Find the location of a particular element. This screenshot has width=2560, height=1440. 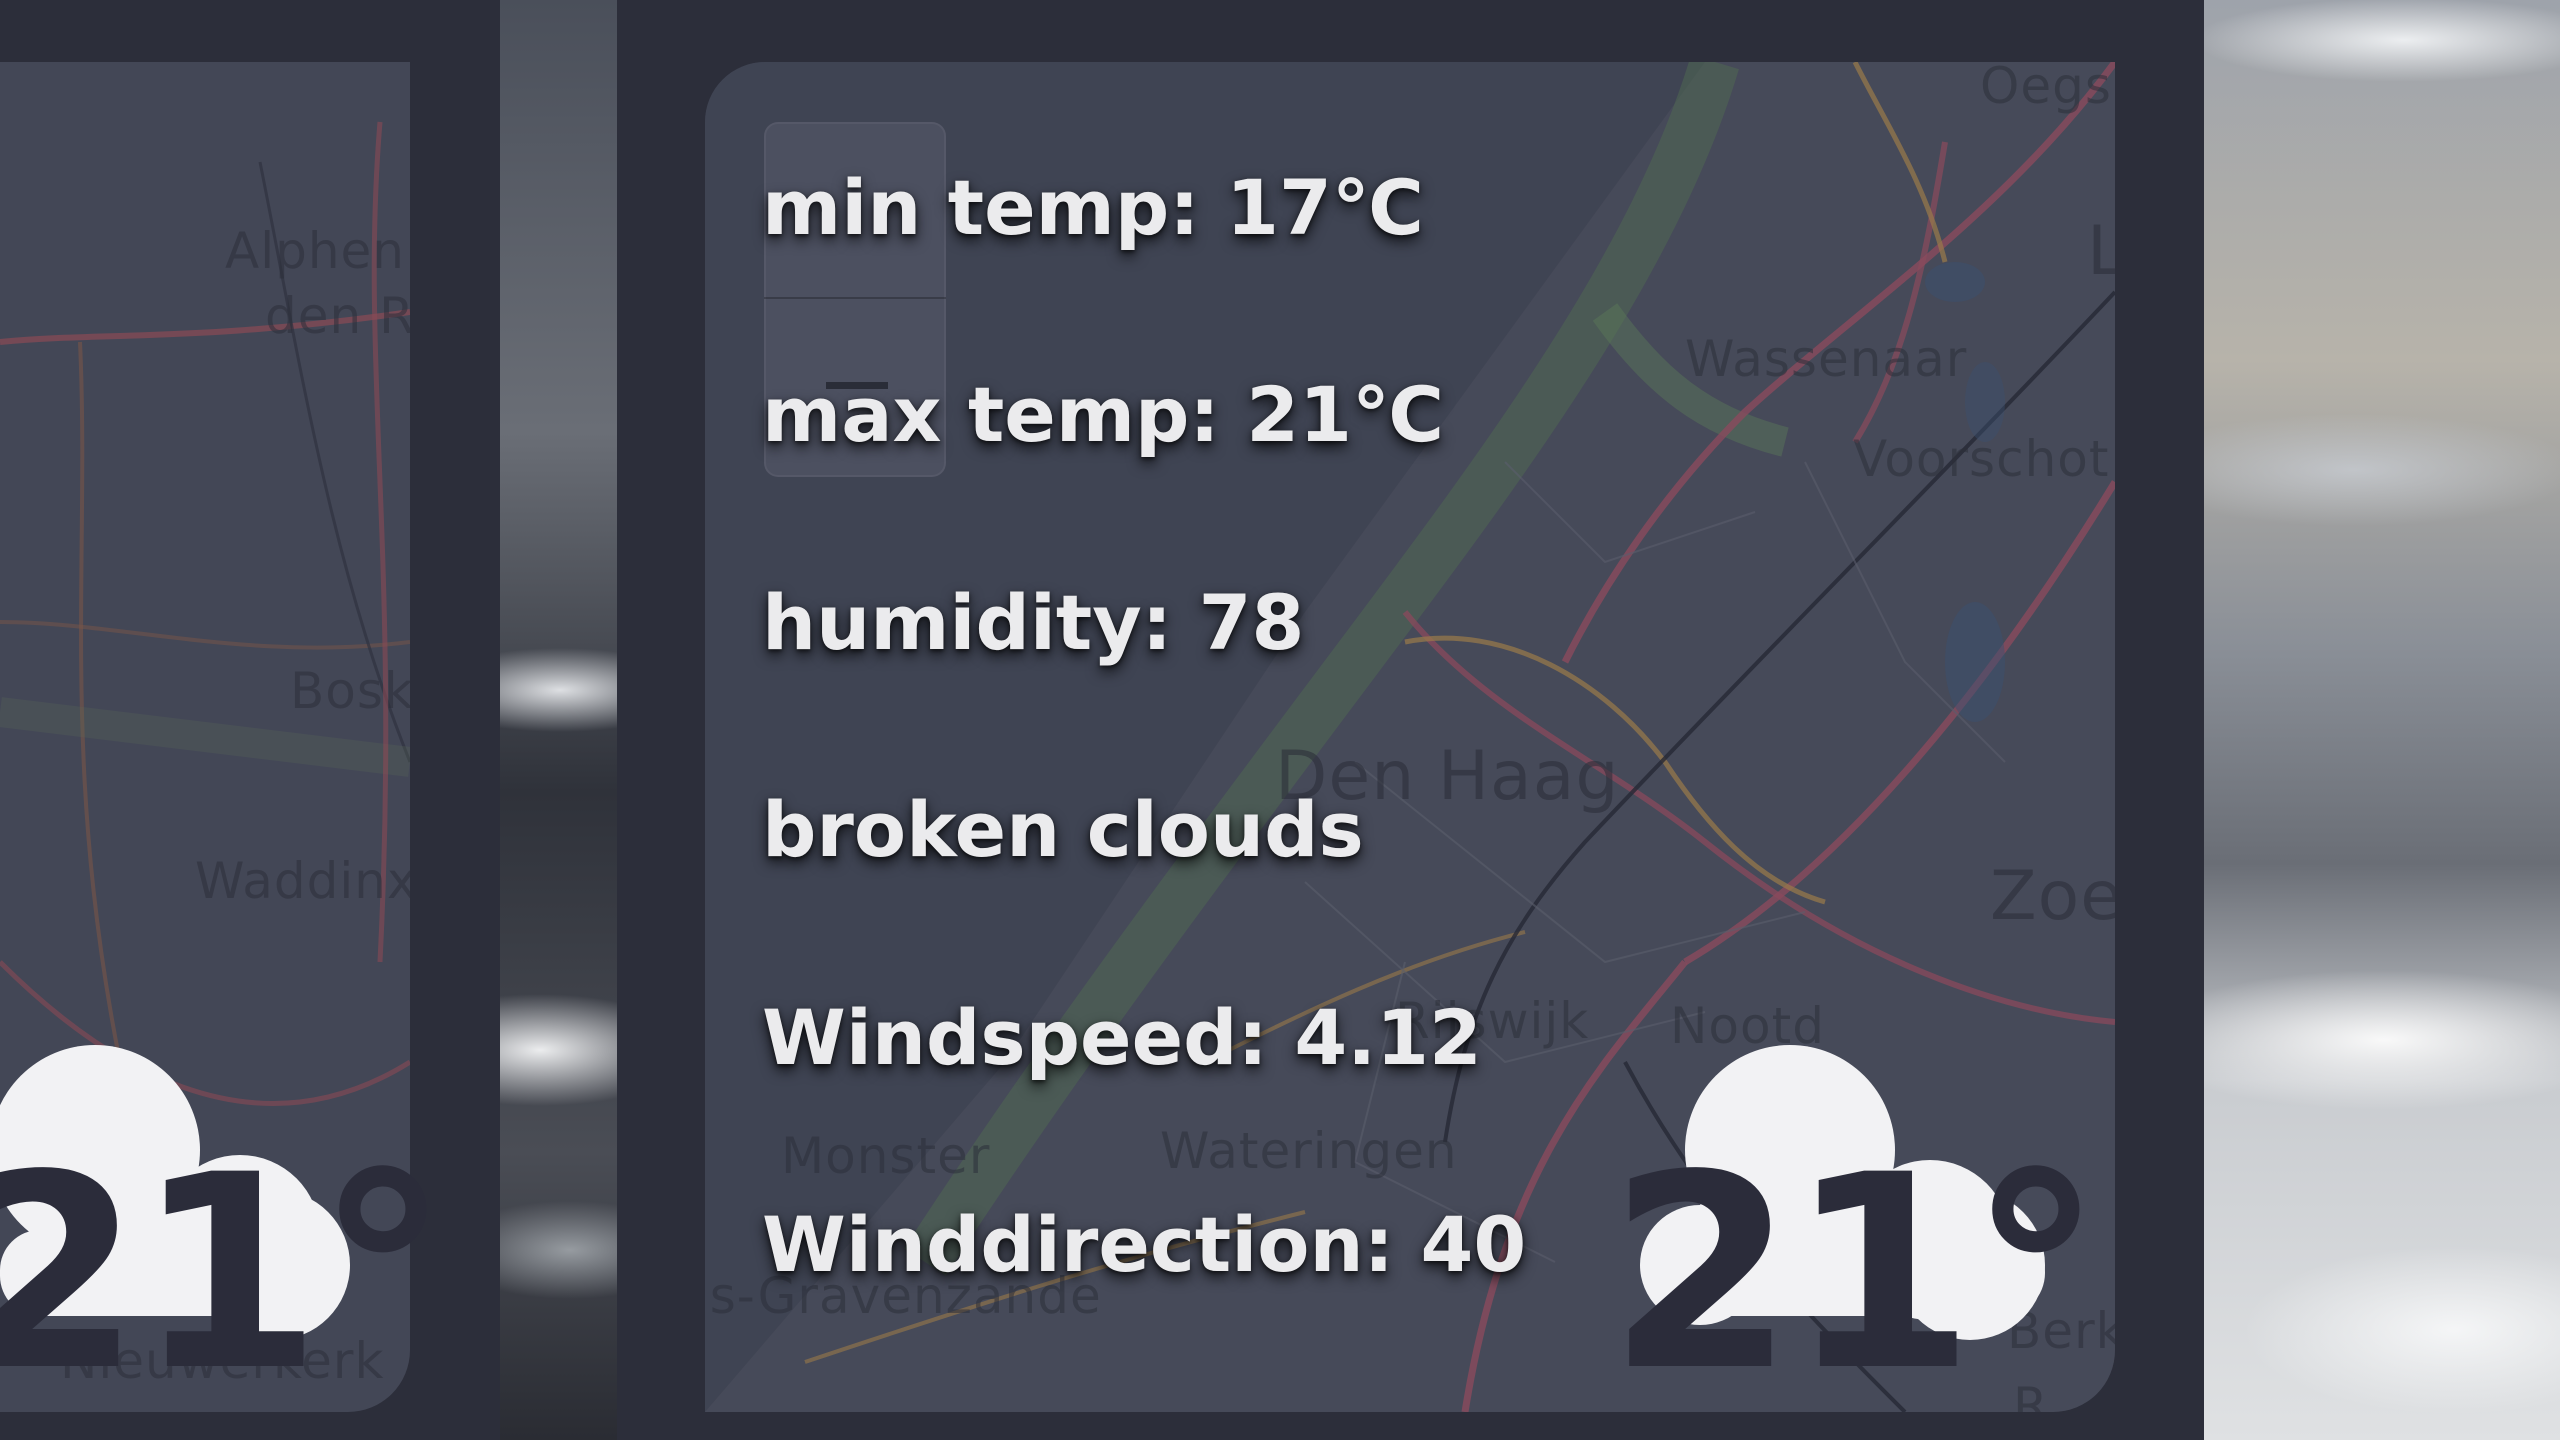

map-label: Monster is located at coordinates (886, 1156).